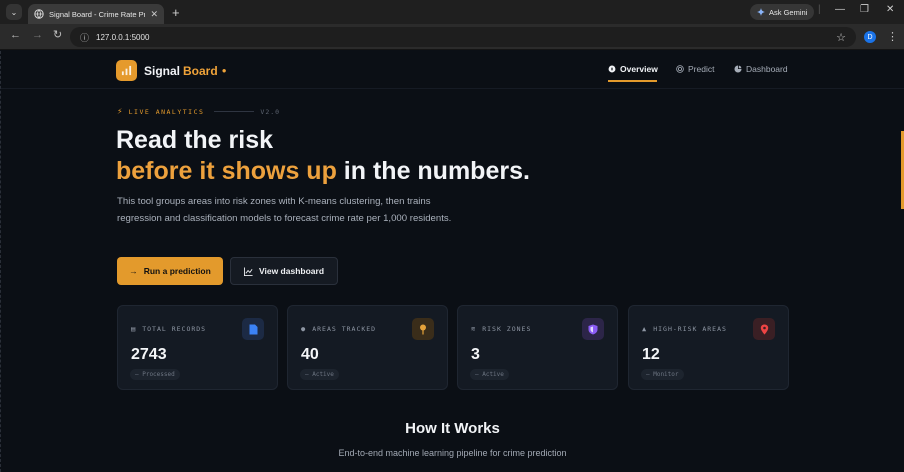 The height and width of the screenshot is (472, 904). I want to click on logo-mark, so click(126, 70).